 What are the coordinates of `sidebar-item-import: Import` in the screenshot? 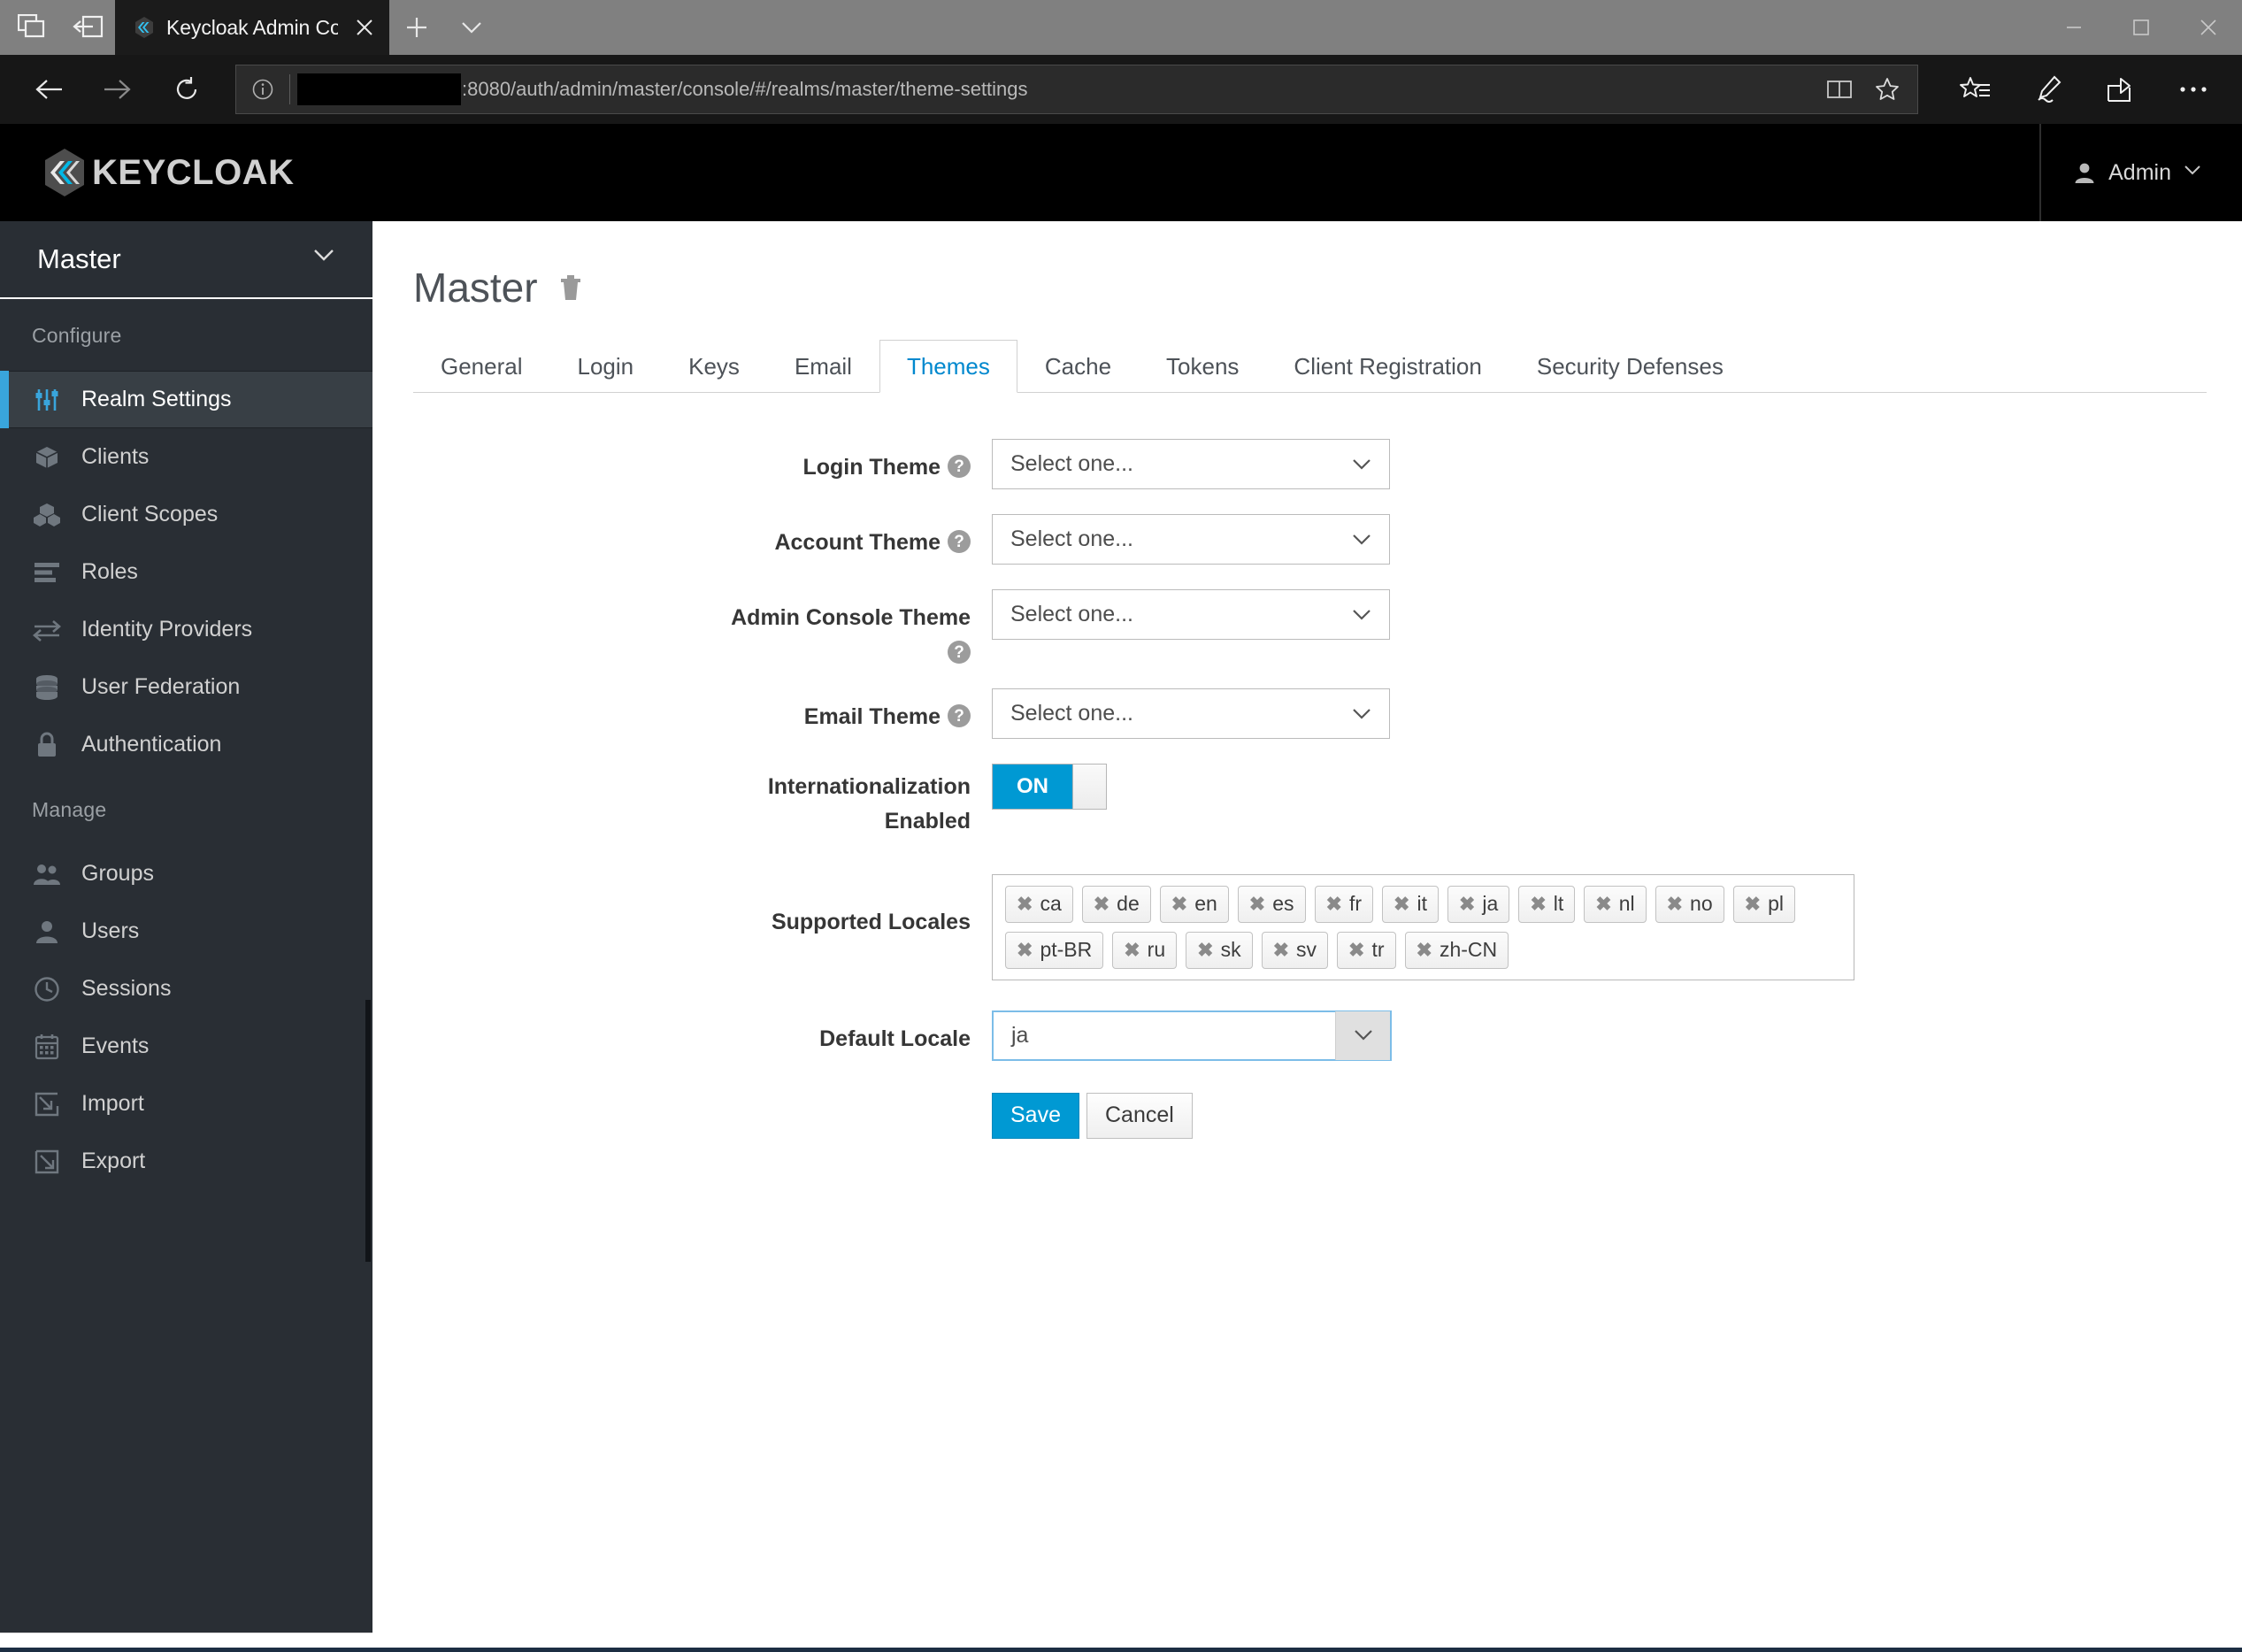 It's located at (186, 1104).